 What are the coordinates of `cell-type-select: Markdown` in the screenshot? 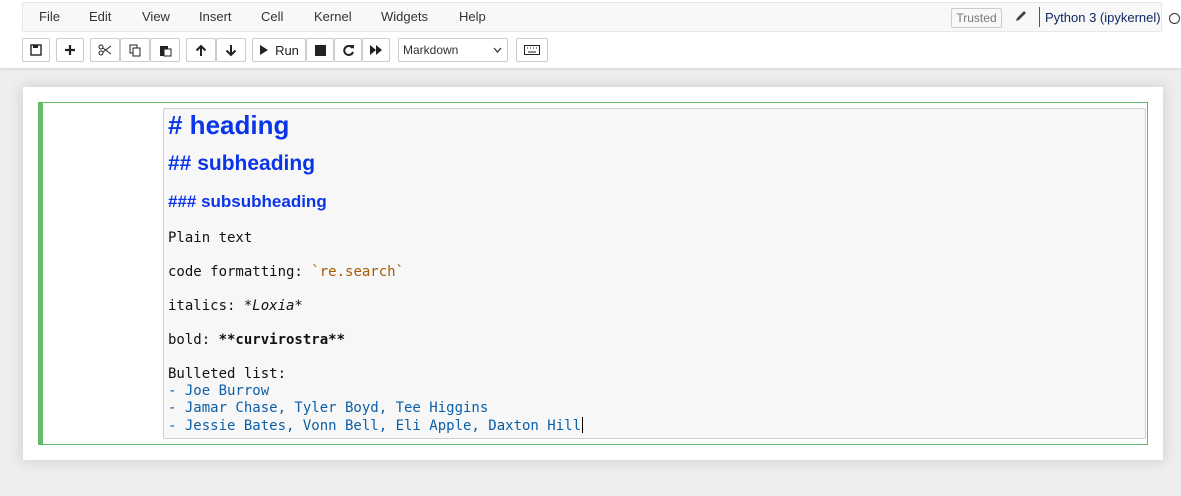 It's located at (453, 50).